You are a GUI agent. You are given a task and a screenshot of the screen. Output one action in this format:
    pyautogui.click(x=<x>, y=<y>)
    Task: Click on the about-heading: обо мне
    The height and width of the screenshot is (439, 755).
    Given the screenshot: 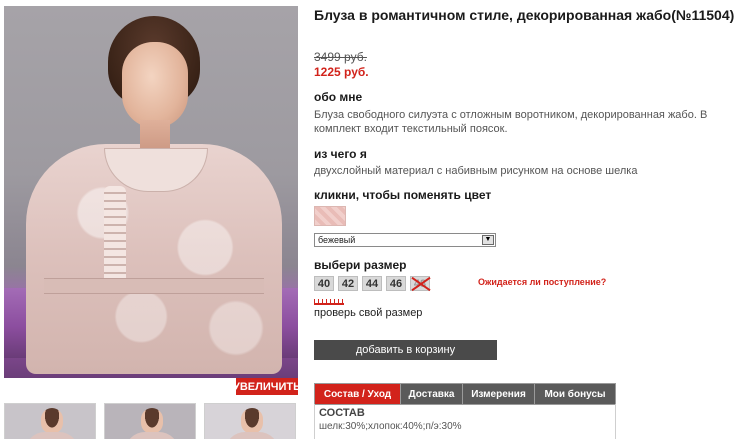 What is the action you would take?
    pyautogui.click(x=338, y=97)
    